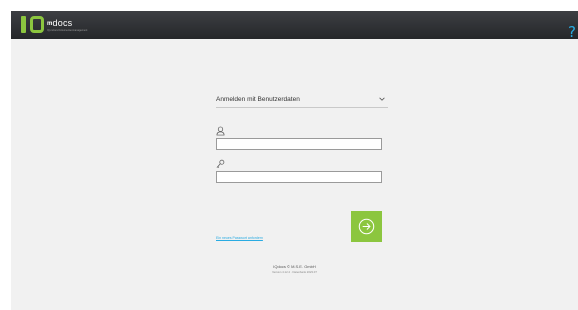 The width and height of the screenshot is (578, 310). Describe the element at coordinates (294, 266) in the screenshot. I see `copyright-text: IQdocs © M.S.E. GmbH` at that location.